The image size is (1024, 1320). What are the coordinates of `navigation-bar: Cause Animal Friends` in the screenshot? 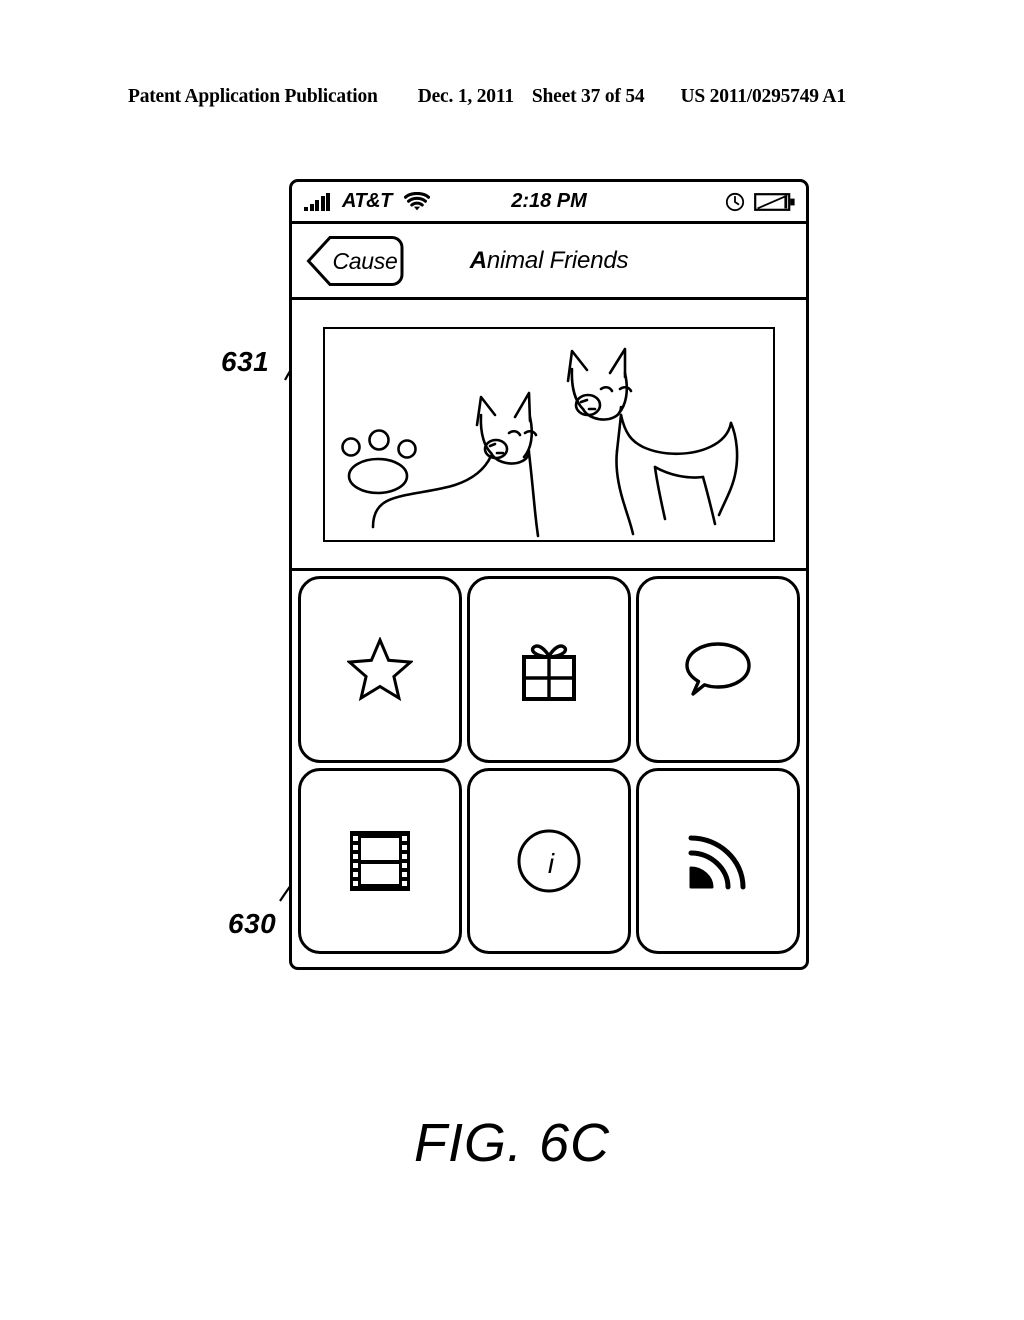 It's located at (549, 262).